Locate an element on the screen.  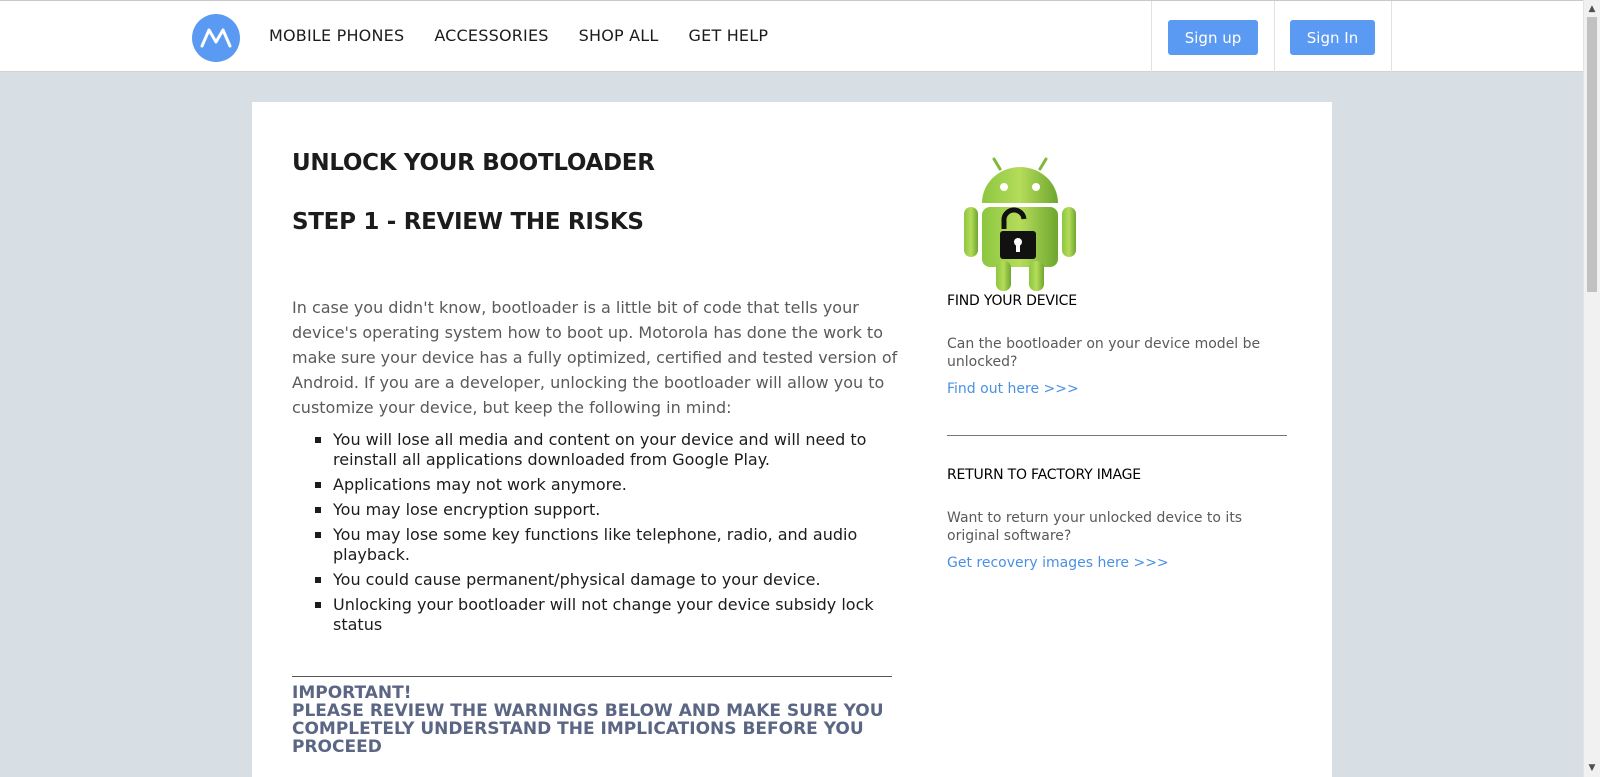
motorola-m-icon is located at coordinates (216, 38).